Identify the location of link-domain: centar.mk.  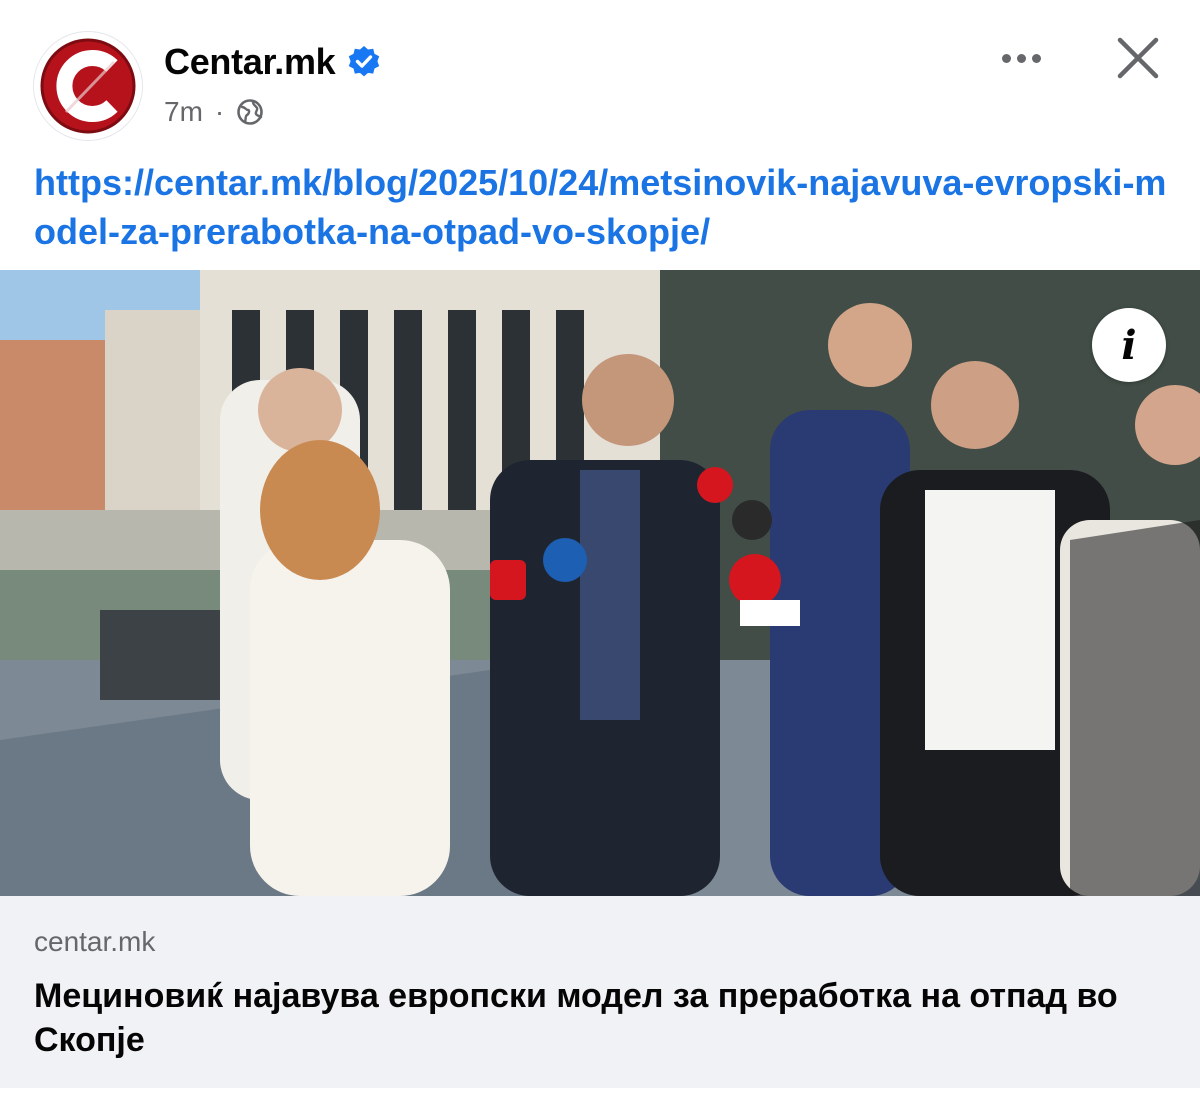
(95, 941).